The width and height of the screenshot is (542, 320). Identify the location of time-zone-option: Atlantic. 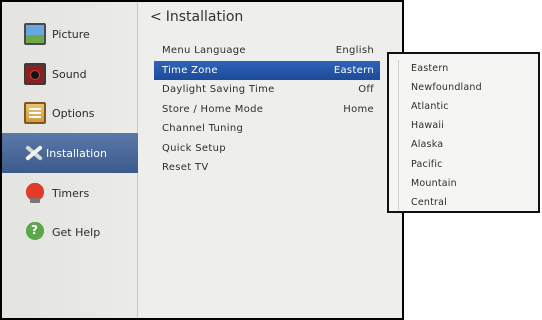
(463, 106).